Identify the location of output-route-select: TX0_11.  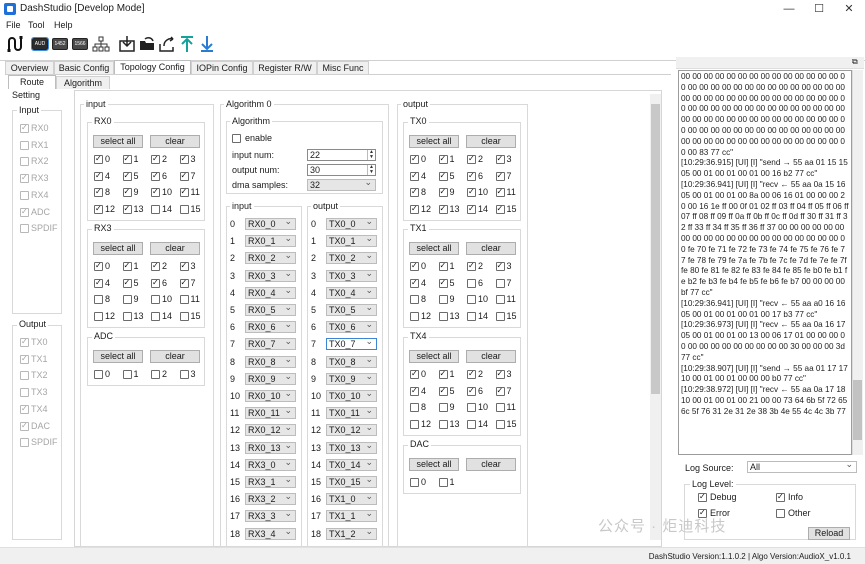
(351, 412).